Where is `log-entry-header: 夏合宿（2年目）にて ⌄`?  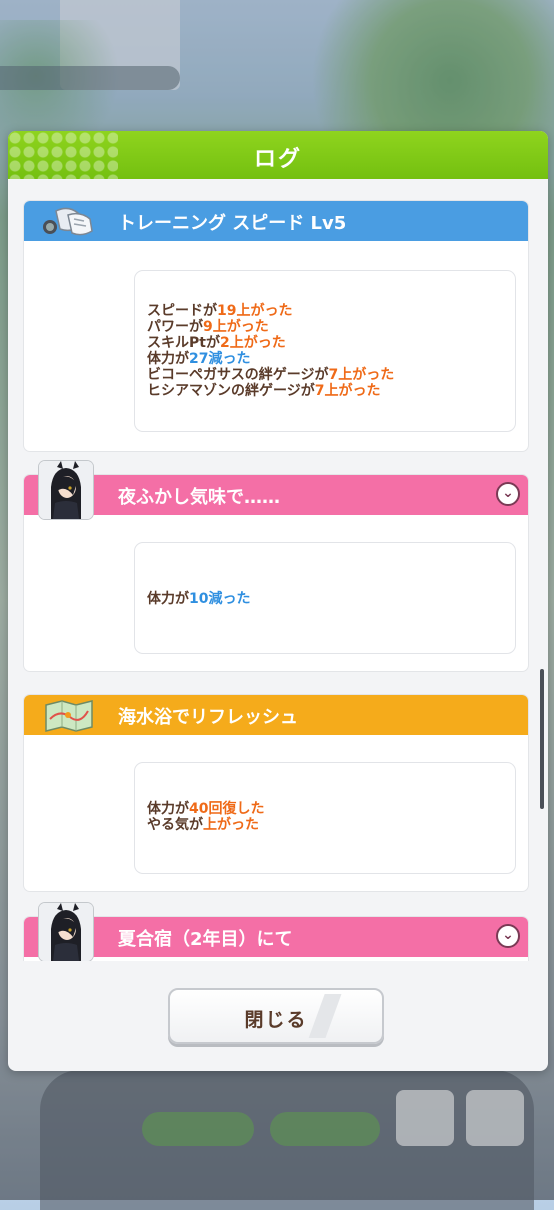 log-entry-header: 夏合宿（2年目）にて ⌄ is located at coordinates (276, 937).